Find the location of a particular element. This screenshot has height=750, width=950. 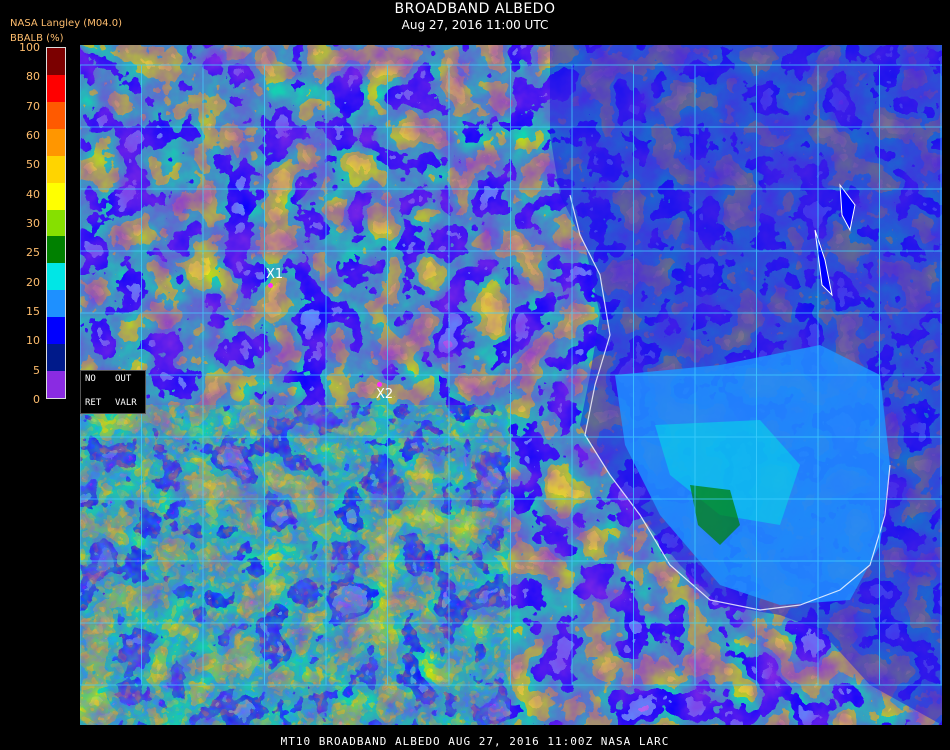

colorbar-tick-label: 40 is located at coordinates (33, 194).